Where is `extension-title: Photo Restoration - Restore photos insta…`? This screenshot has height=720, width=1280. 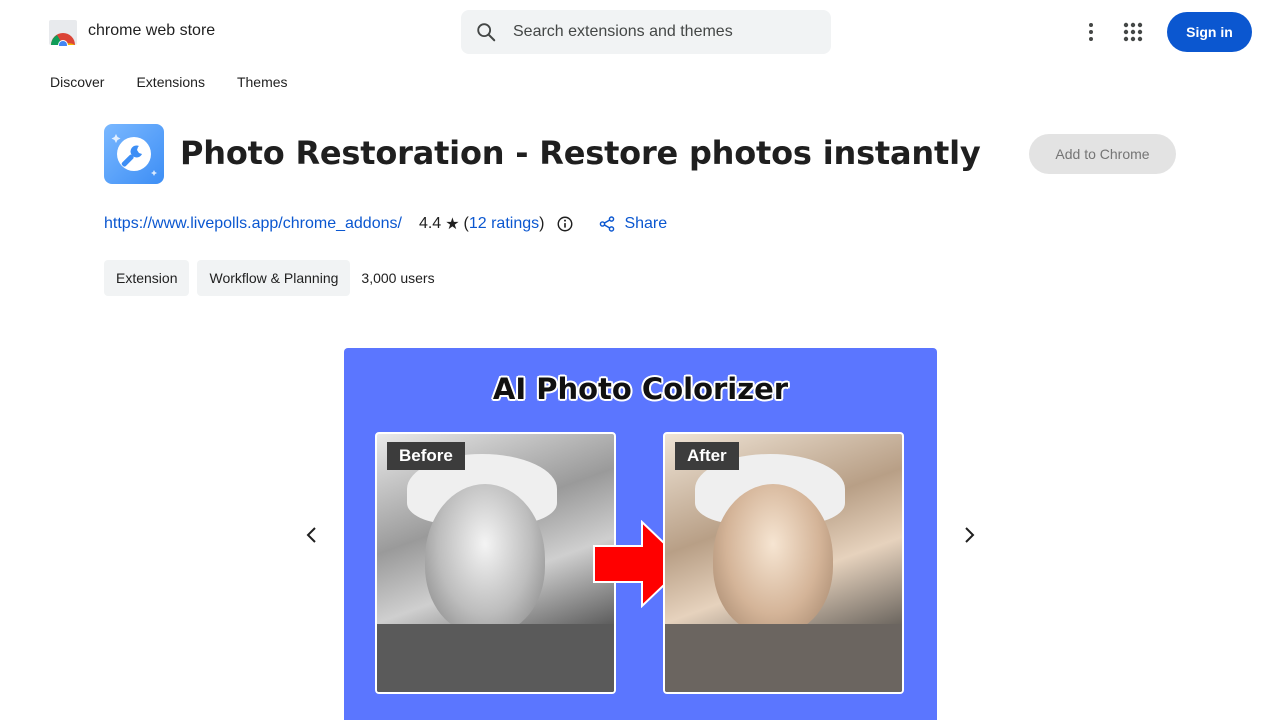 extension-title: Photo Restoration - Restore photos insta… is located at coordinates (580, 153).